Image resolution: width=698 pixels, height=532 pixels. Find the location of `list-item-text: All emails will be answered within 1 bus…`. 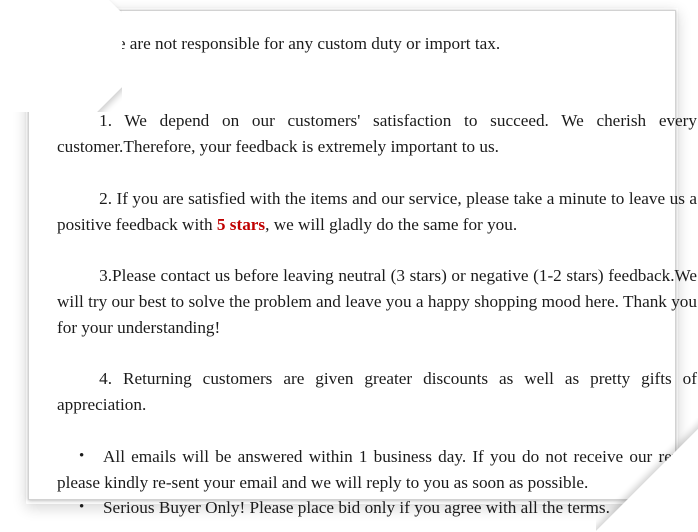

list-item-text: All emails will be answered within 1 bus… is located at coordinates (377, 469).